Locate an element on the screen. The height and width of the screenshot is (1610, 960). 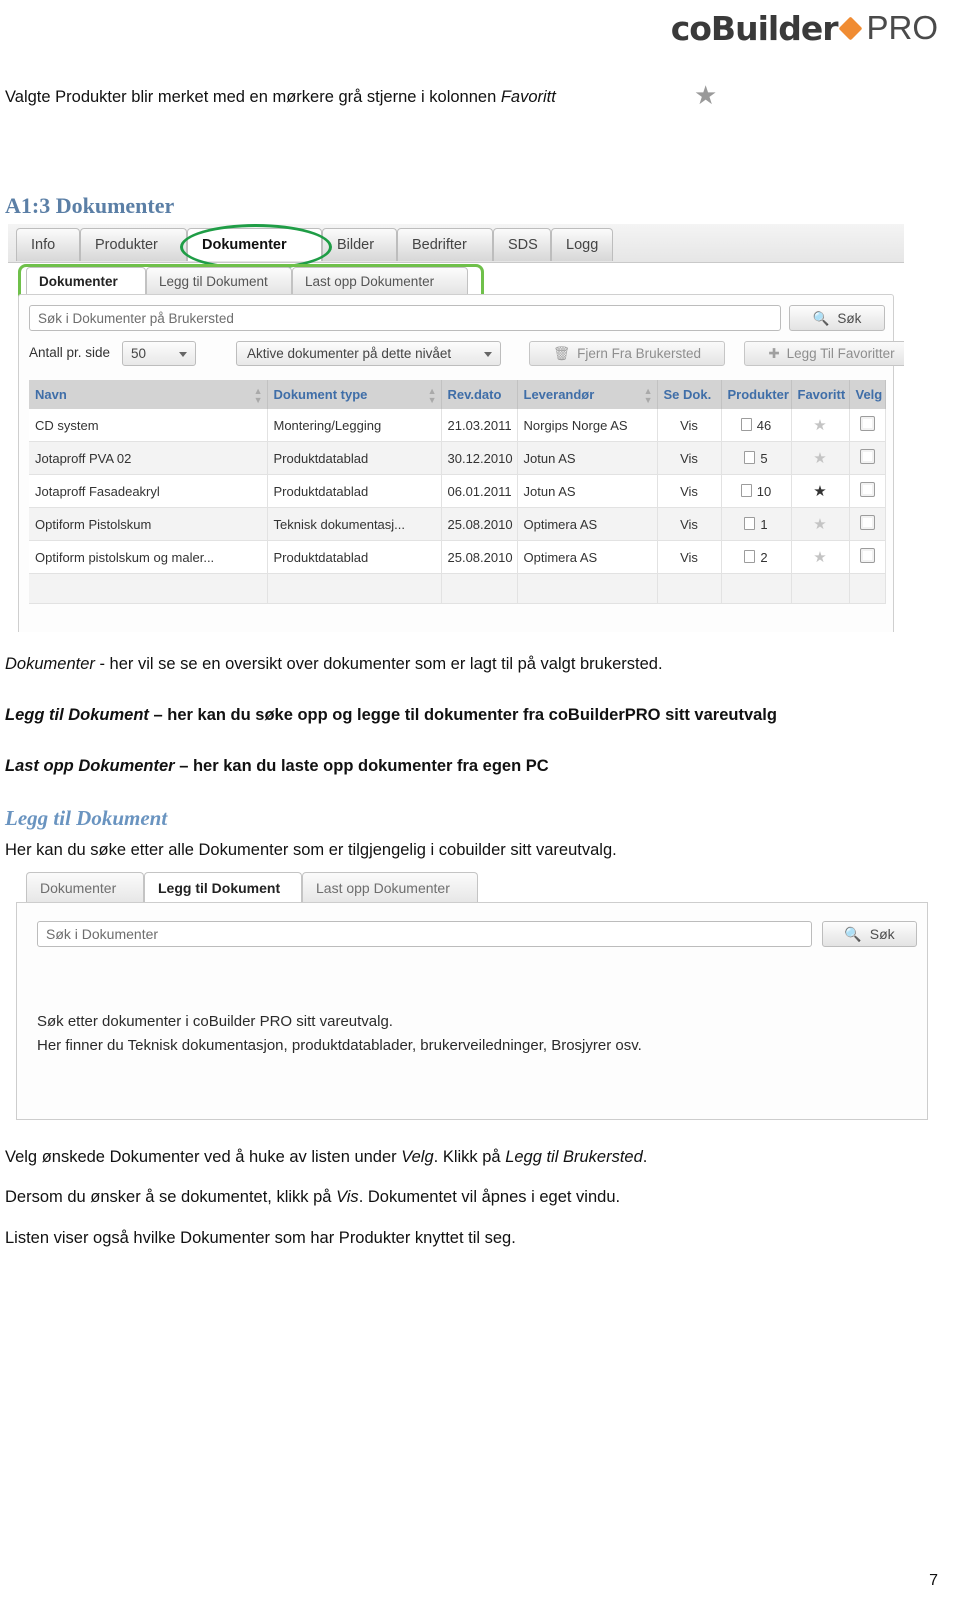
cell-navn: Jotaproff PVA 02 is located at coordinates (148, 458).